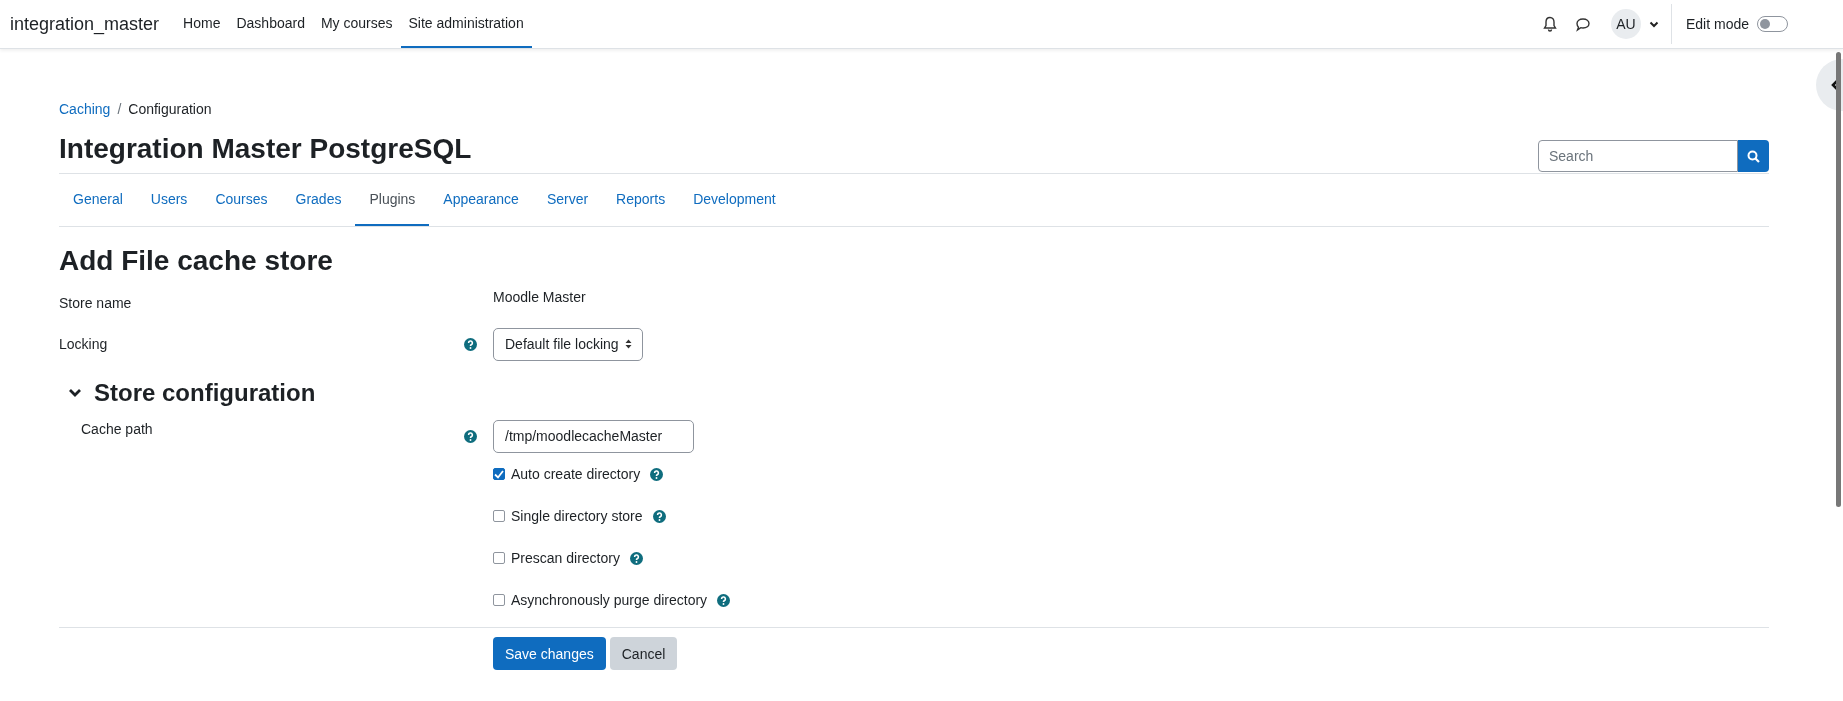 The width and height of the screenshot is (1843, 701). What do you see at coordinates (116, 428) in the screenshot?
I see `field-label: Cache path` at bounding box center [116, 428].